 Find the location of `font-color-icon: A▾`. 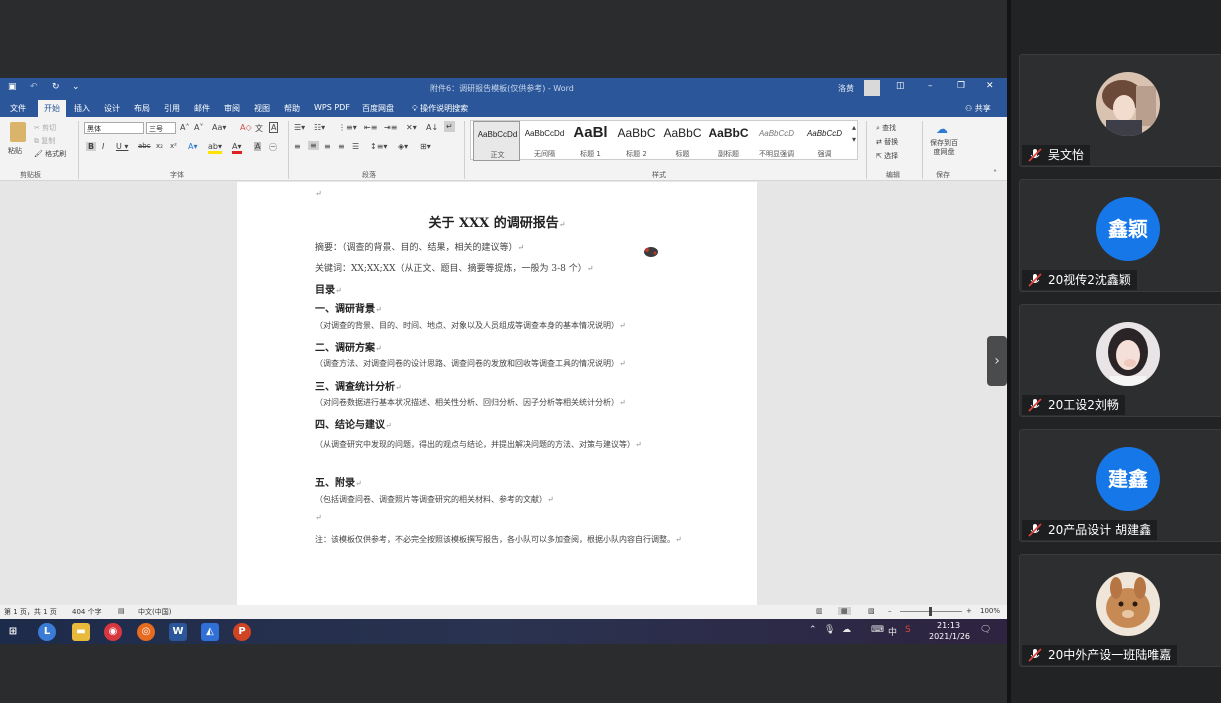

font-color-icon: A▾ is located at coordinates (237, 148).